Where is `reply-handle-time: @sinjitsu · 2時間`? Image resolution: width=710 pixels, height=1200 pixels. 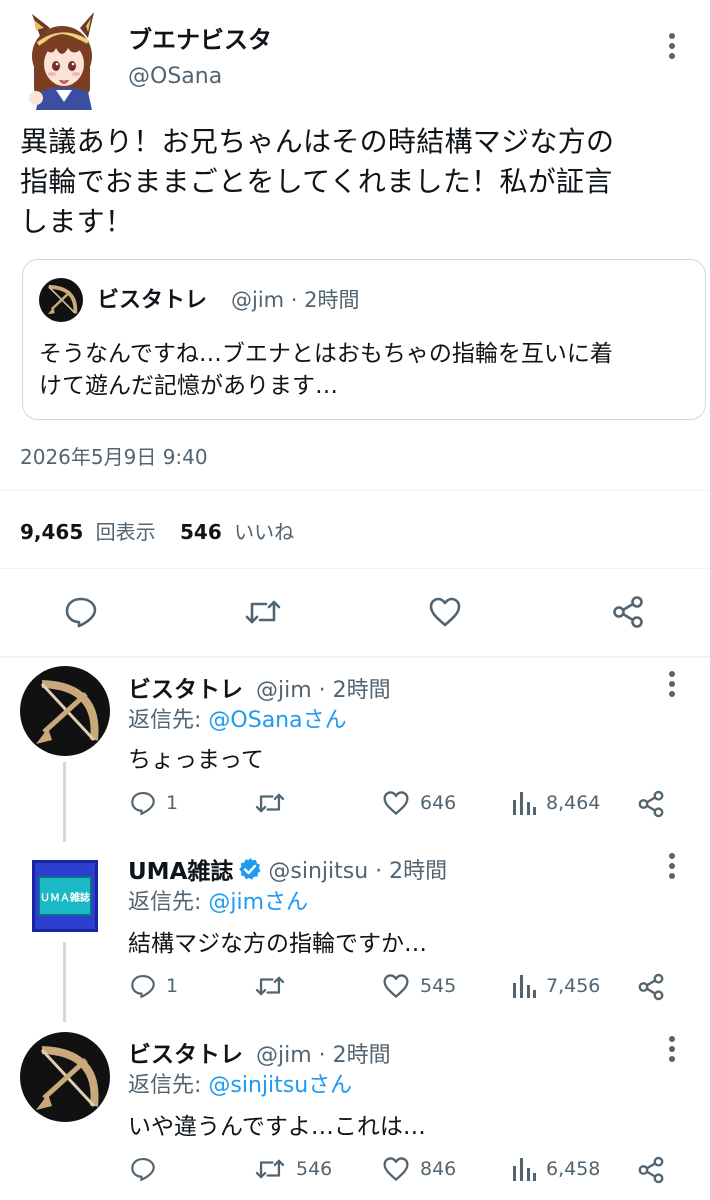
reply-handle-time: @sinjitsu · 2時間 is located at coordinates (358, 871).